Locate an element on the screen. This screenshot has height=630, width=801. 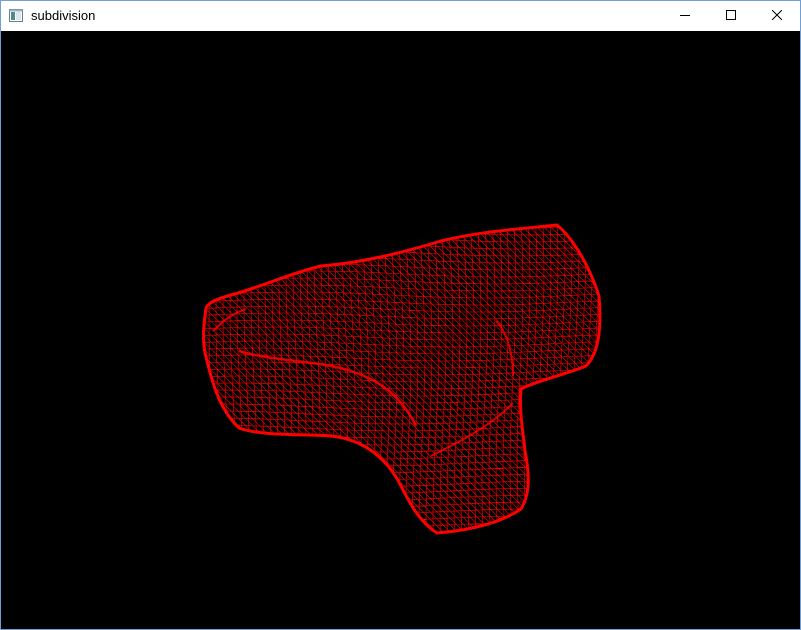
close-icon is located at coordinates (777, 16).